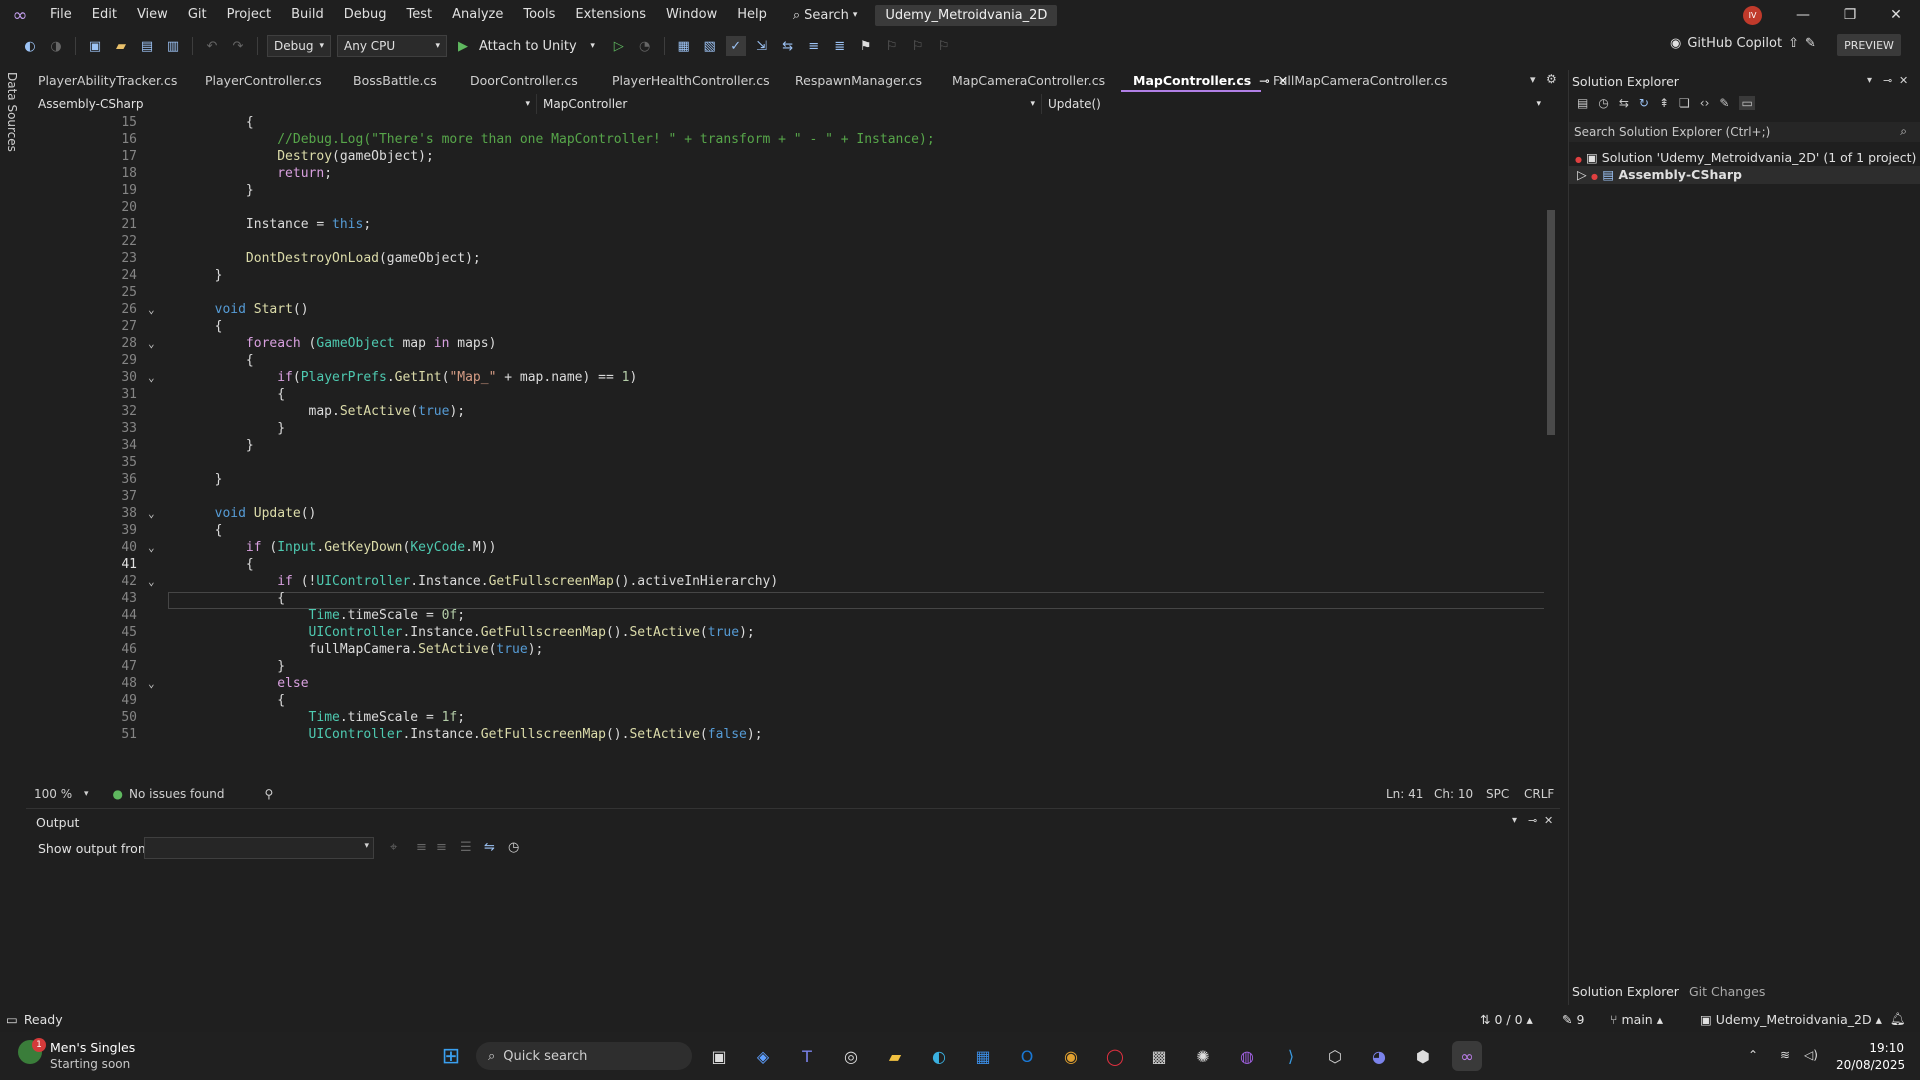  Describe the element at coordinates (1335, 1056) in the screenshot. I see `unity-hub-icon: ⬡` at that location.